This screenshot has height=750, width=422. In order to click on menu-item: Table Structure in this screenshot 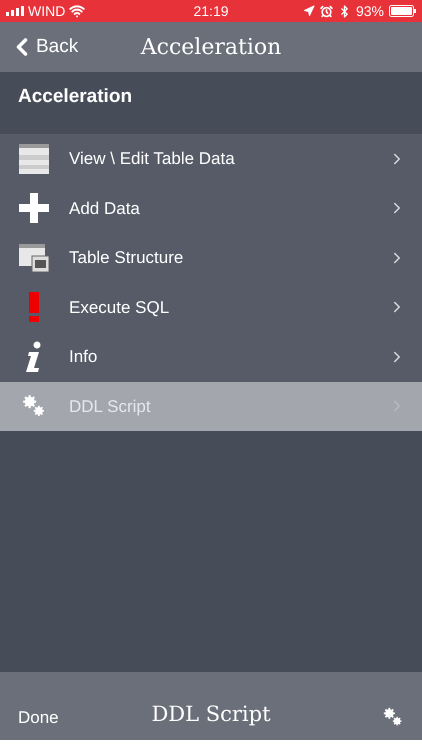, I will do `click(211, 257)`.